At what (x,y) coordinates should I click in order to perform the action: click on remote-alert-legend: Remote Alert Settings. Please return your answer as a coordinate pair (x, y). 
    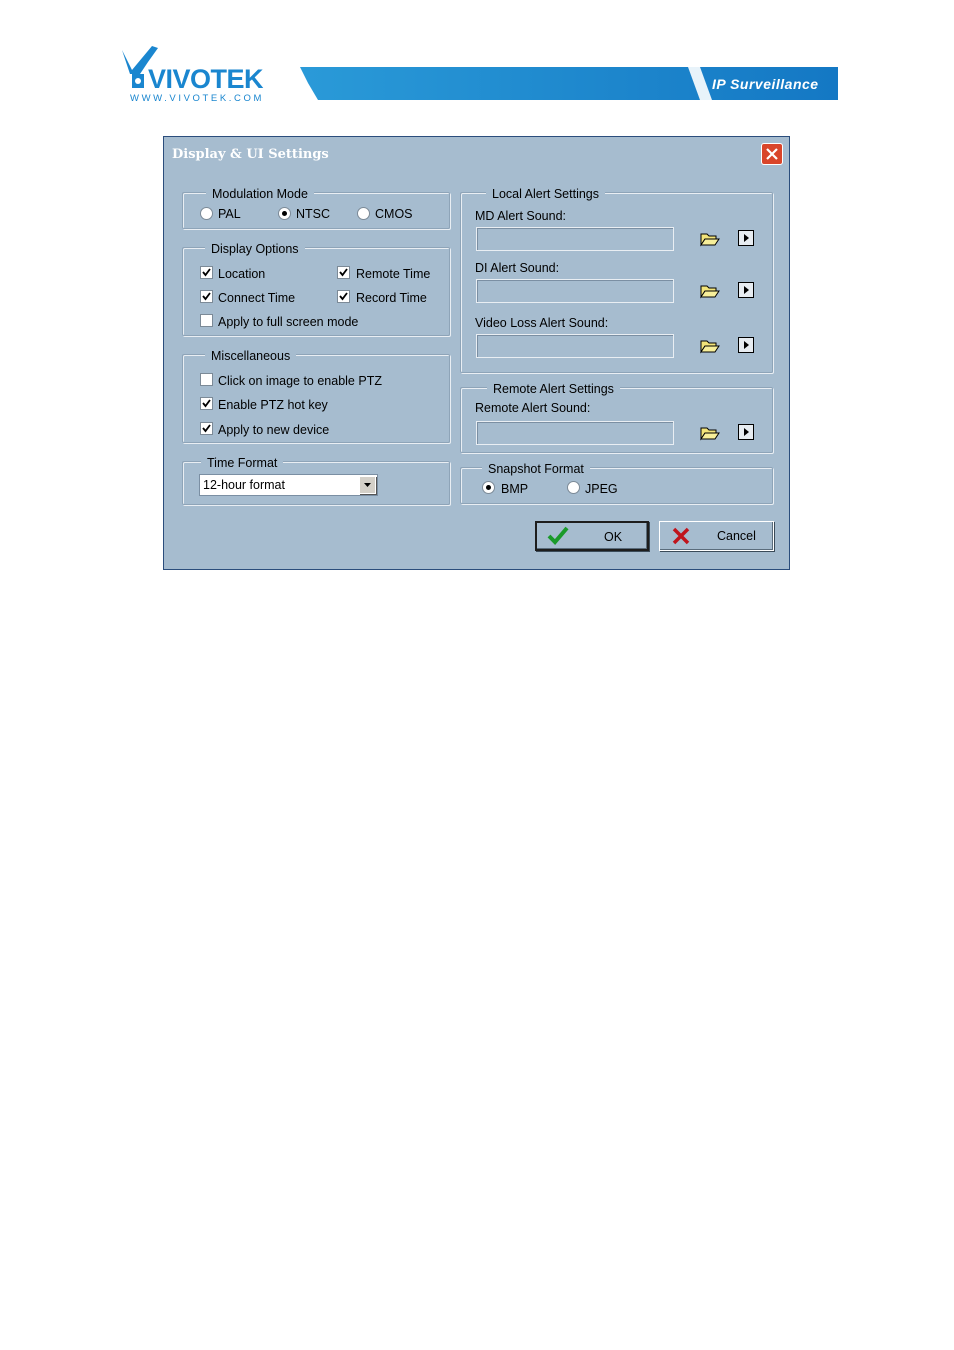
    Looking at the image, I should click on (553, 389).